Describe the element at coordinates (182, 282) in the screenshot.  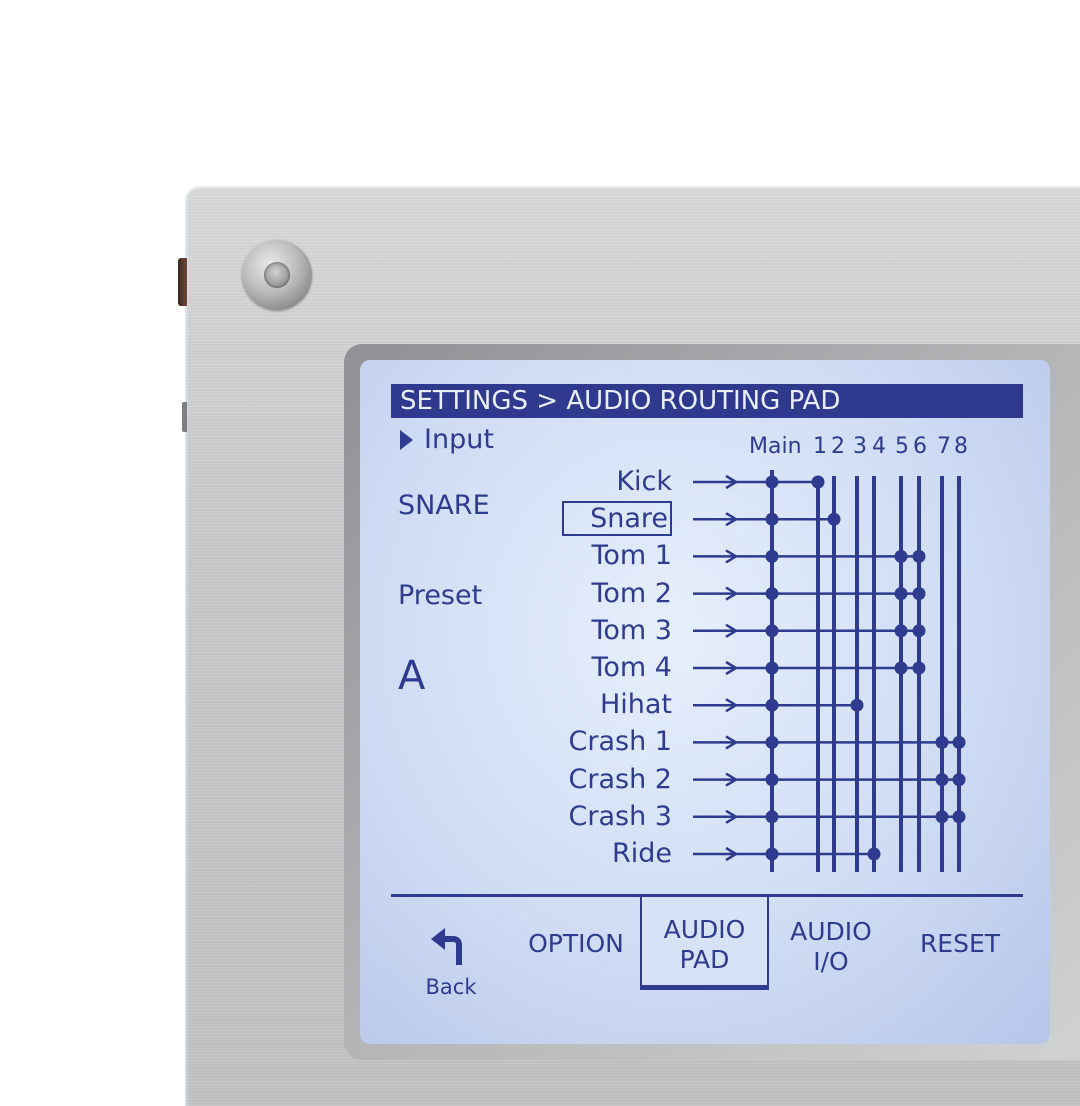
I see `side-knob` at that location.